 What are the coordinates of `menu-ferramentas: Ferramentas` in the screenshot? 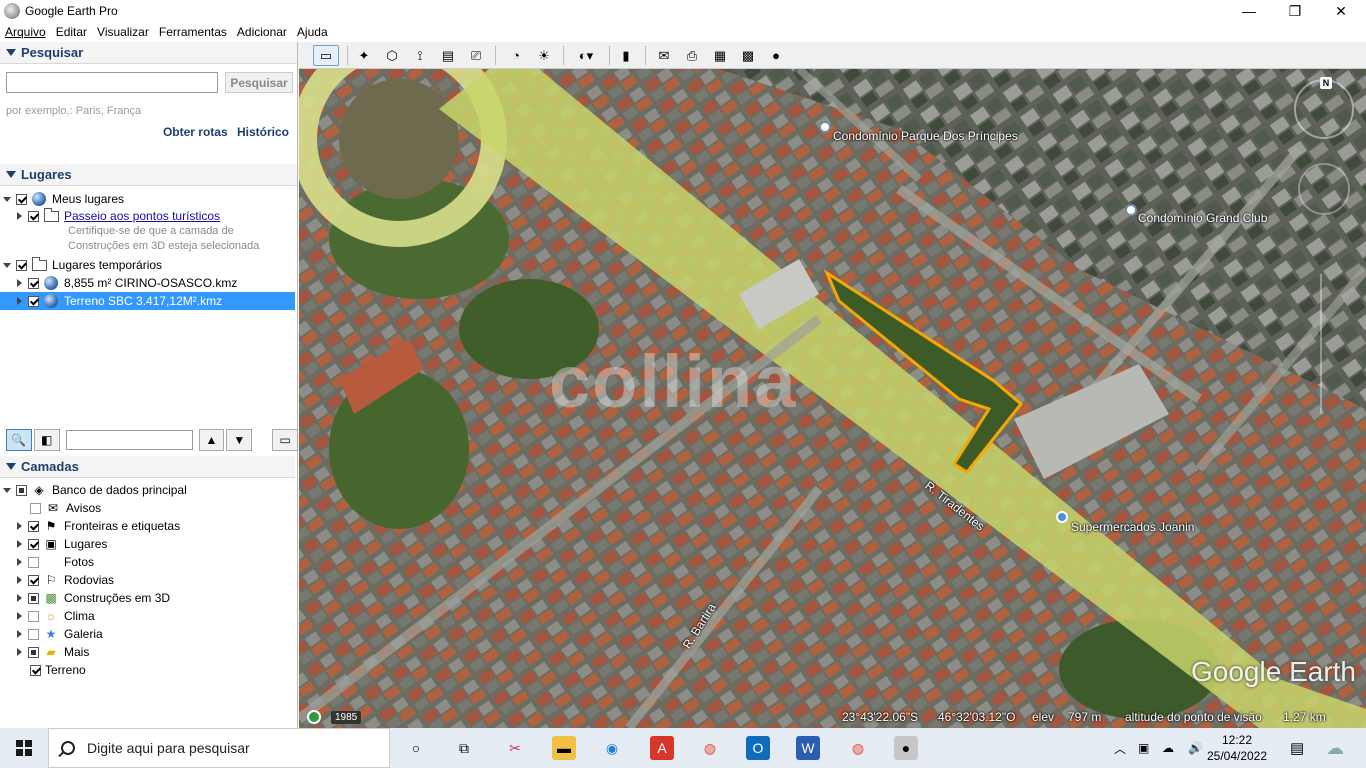 It's located at (193, 32).